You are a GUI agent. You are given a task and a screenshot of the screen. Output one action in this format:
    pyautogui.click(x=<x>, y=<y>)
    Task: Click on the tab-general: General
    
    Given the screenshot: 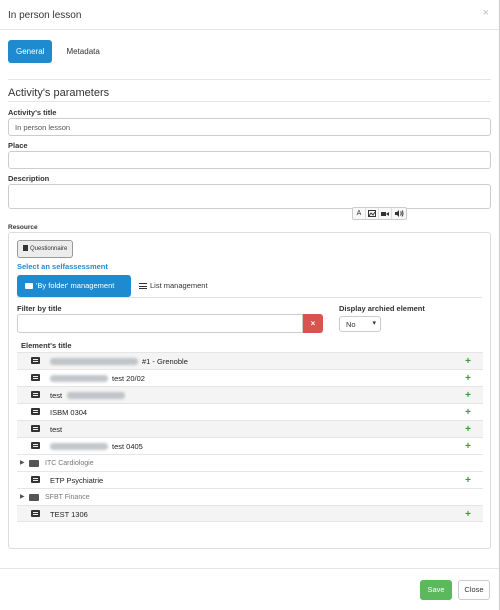 What is the action you would take?
    pyautogui.click(x=30, y=51)
    